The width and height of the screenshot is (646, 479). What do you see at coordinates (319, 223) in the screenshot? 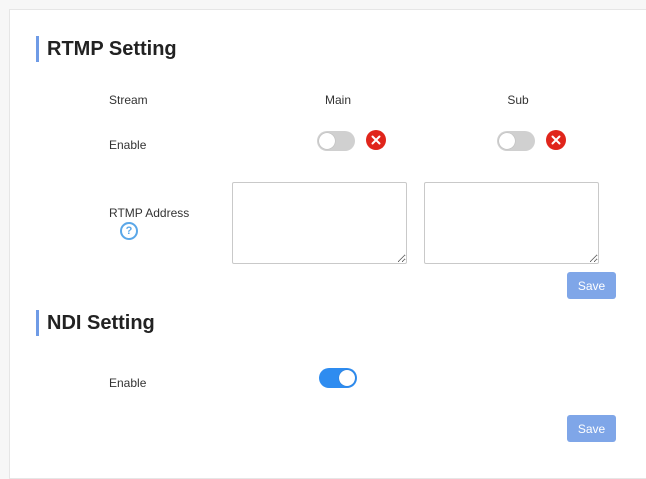
I see `rtmp-main-address-input` at bounding box center [319, 223].